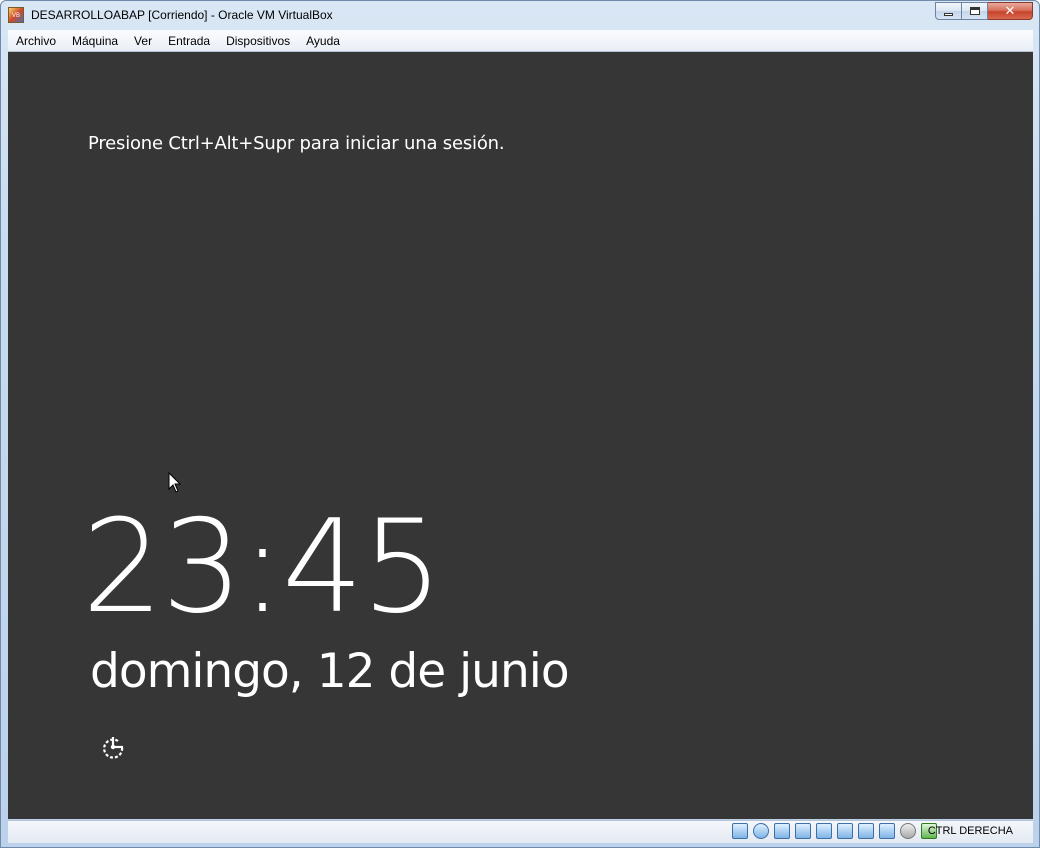 Image resolution: width=1040 pixels, height=848 pixels. Describe the element at coordinates (36, 41) in the screenshot. I see `menu-archivo: Archivo` at that location.